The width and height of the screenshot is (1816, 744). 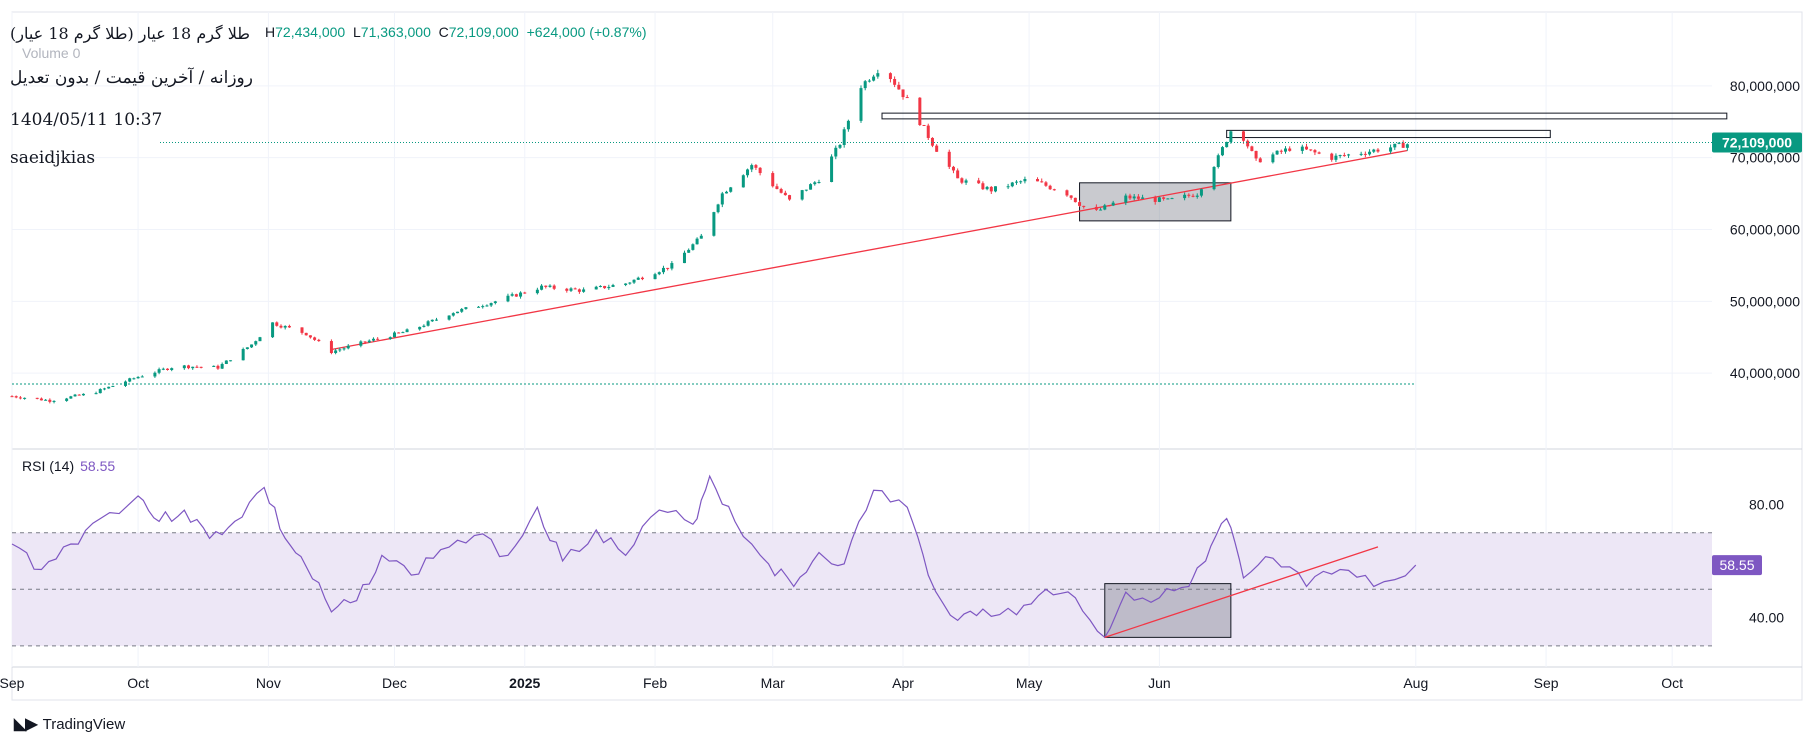 I want to click on x-tick-label: Sep, so click(x=1546, y=683).